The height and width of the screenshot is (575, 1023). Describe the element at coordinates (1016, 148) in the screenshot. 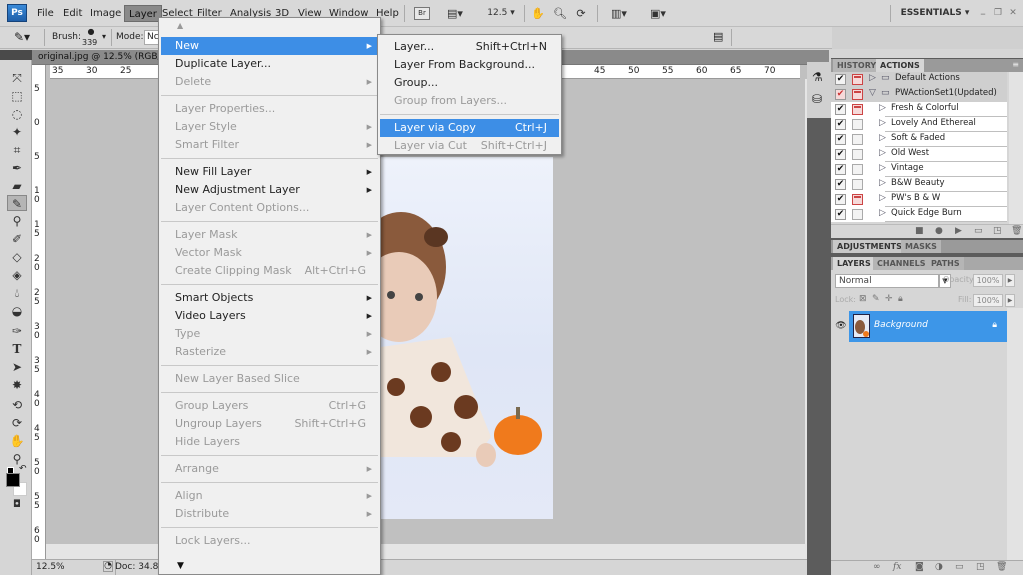

I see `actions-scrollbar` at that location.